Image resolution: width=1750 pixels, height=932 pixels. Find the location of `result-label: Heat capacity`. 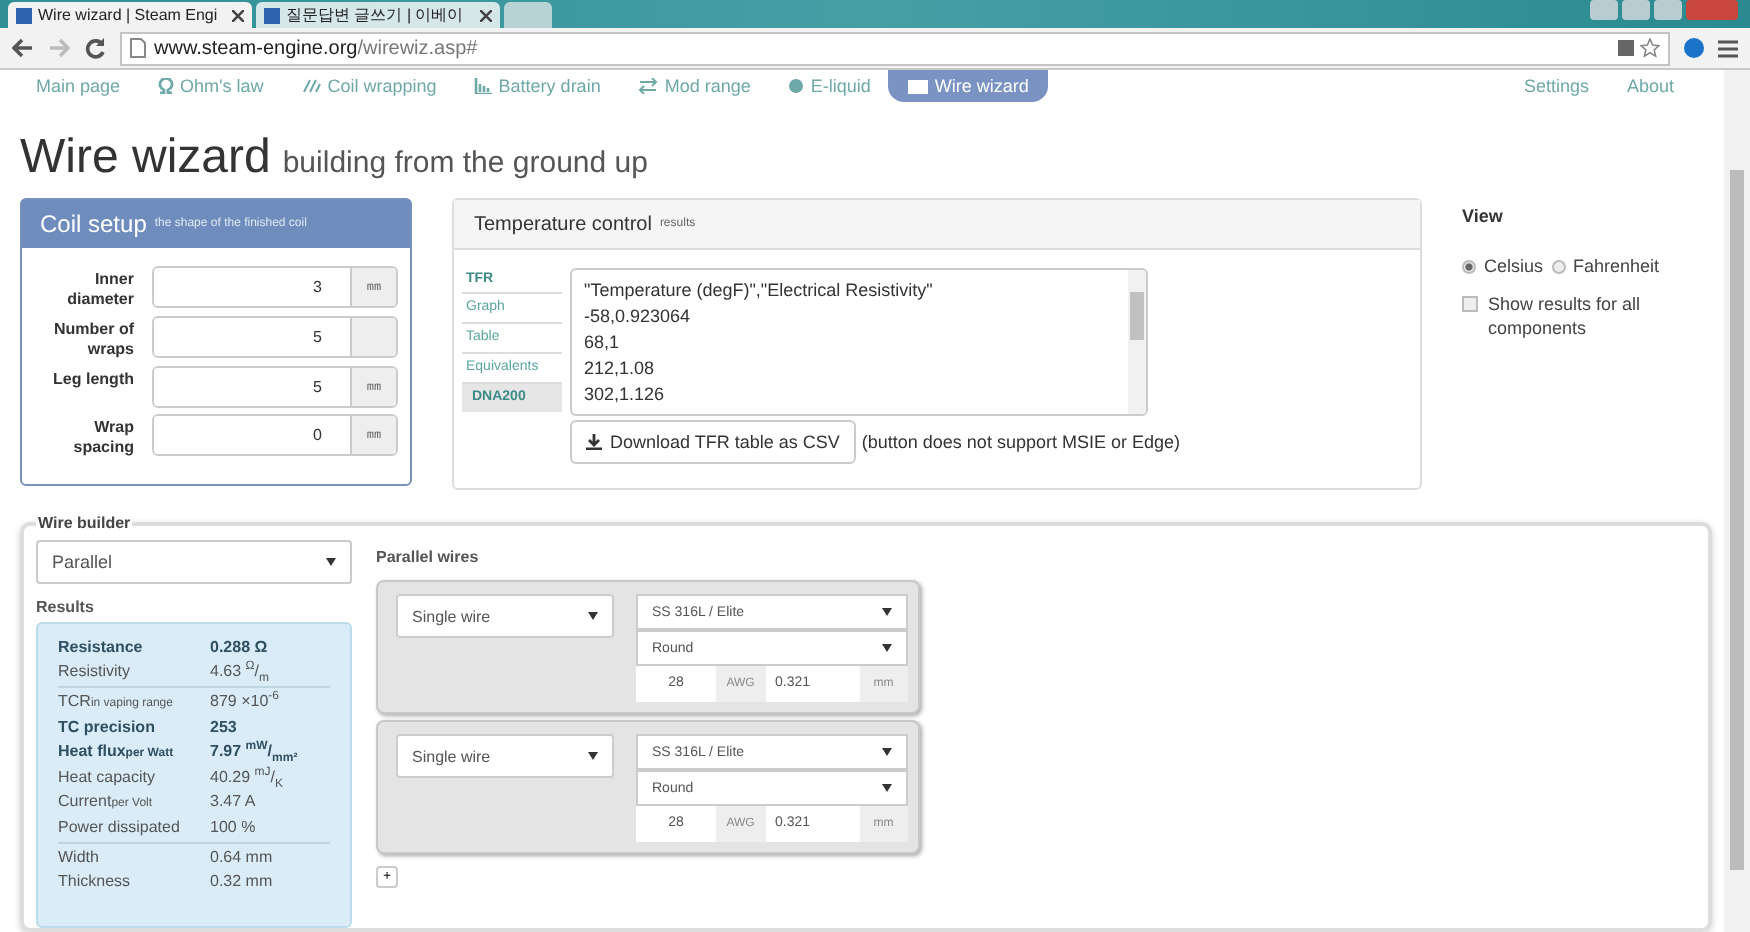

result-label: Heat capacity is located at coordinates (107, 778).